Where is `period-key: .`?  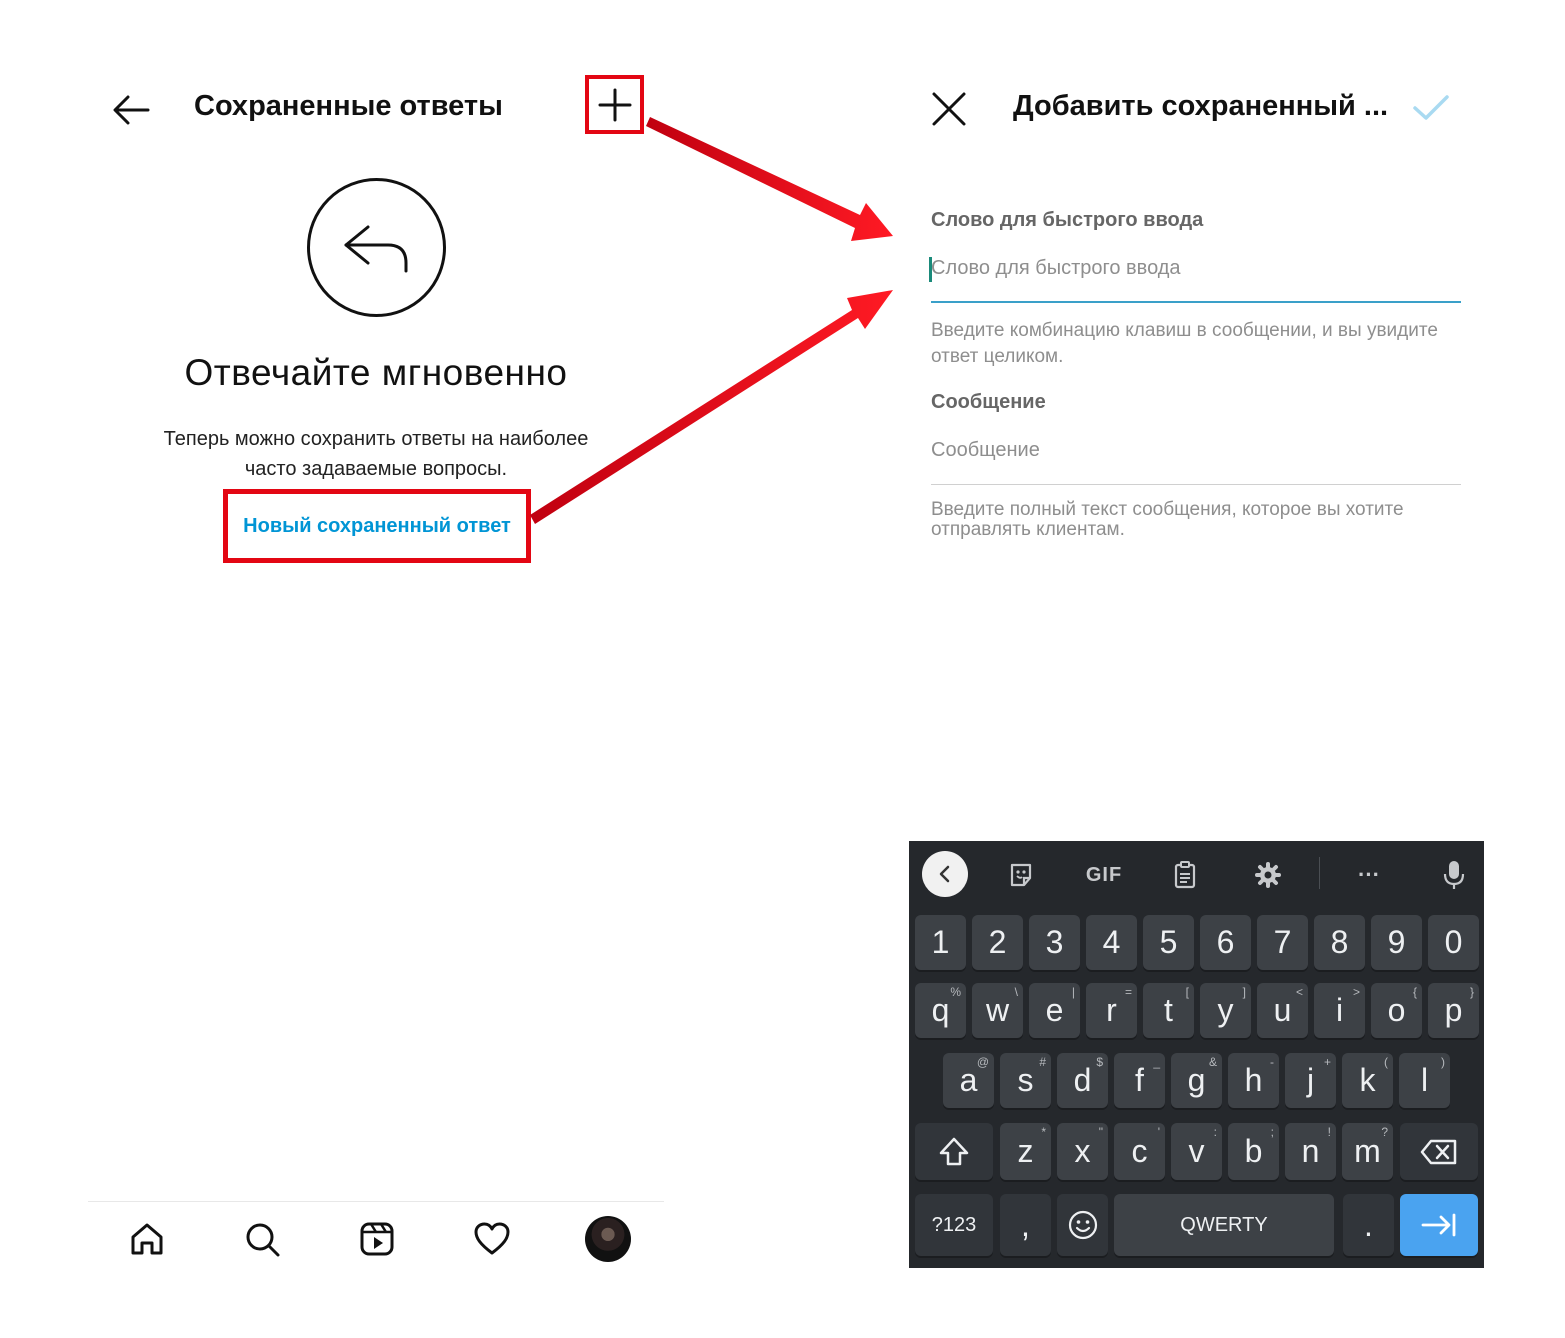 period-key: . is located at coordinates (1368, 1225).